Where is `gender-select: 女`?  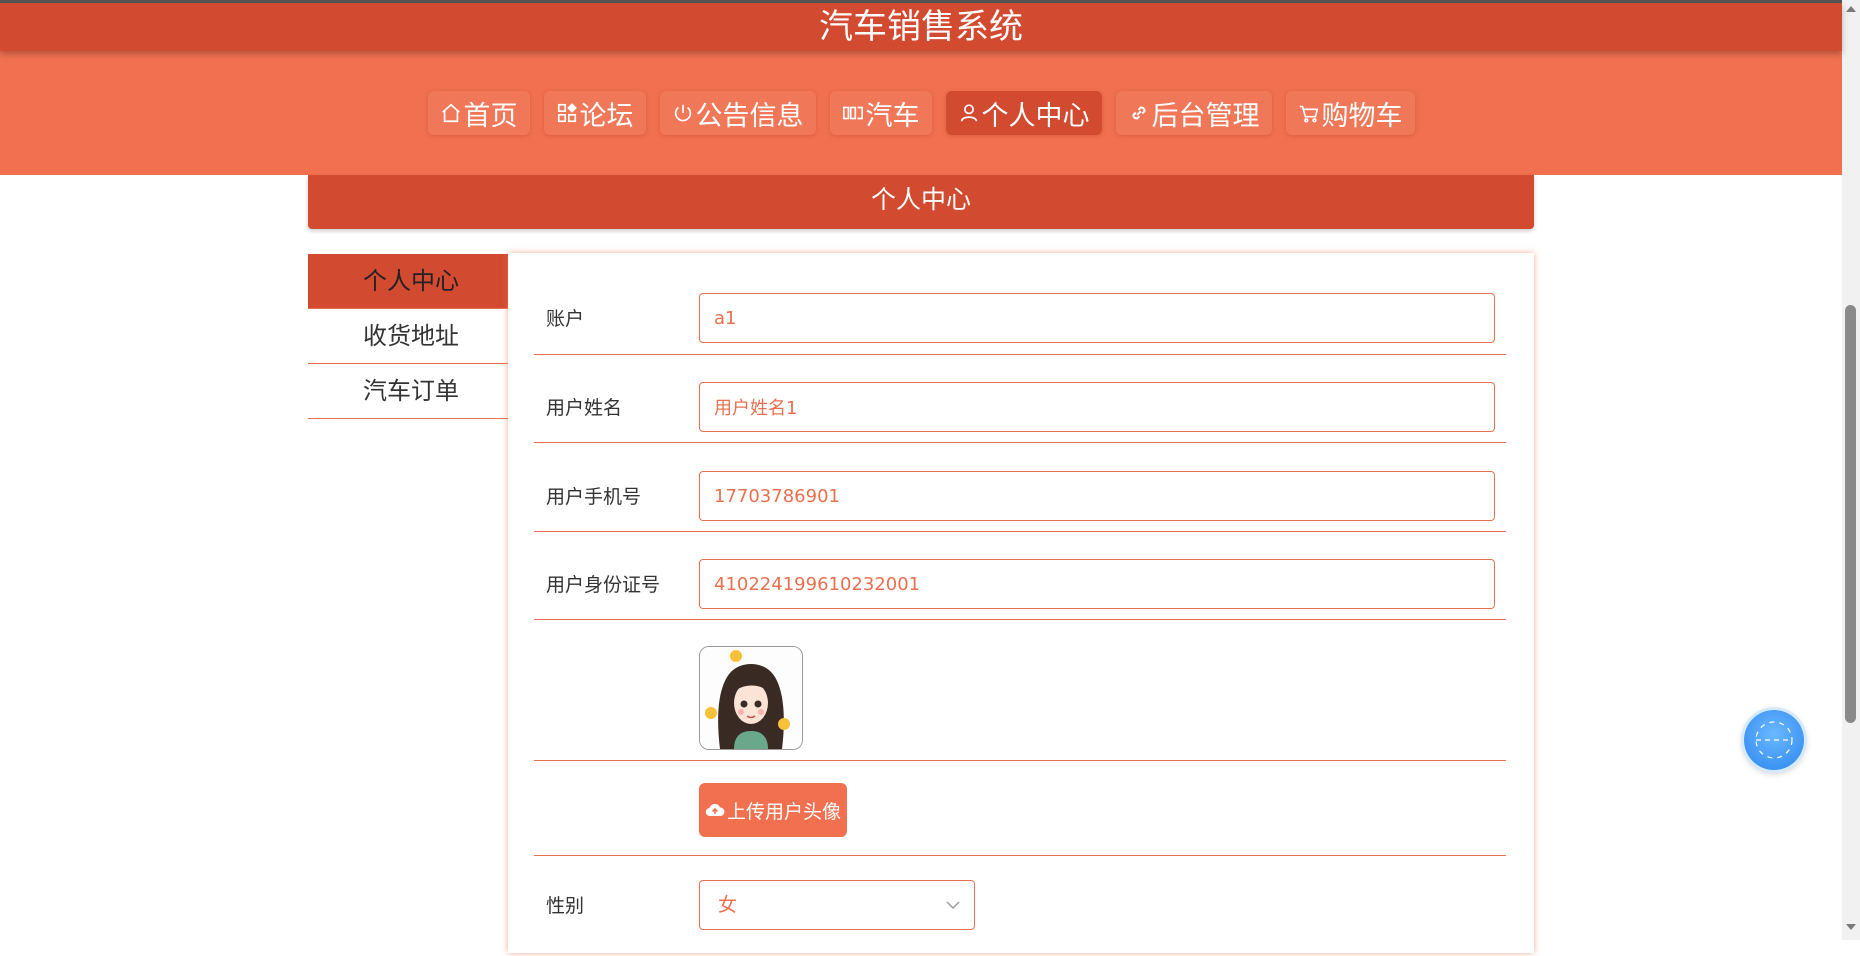
gender-select: 女 is located at coordinates (837, 905).